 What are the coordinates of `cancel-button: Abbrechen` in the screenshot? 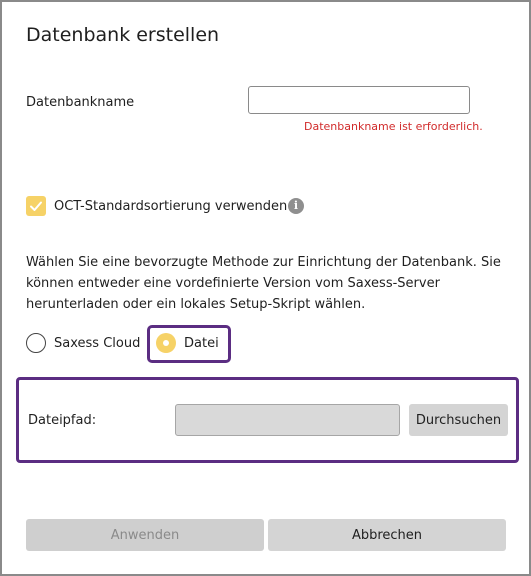 It's located at (387, 535).